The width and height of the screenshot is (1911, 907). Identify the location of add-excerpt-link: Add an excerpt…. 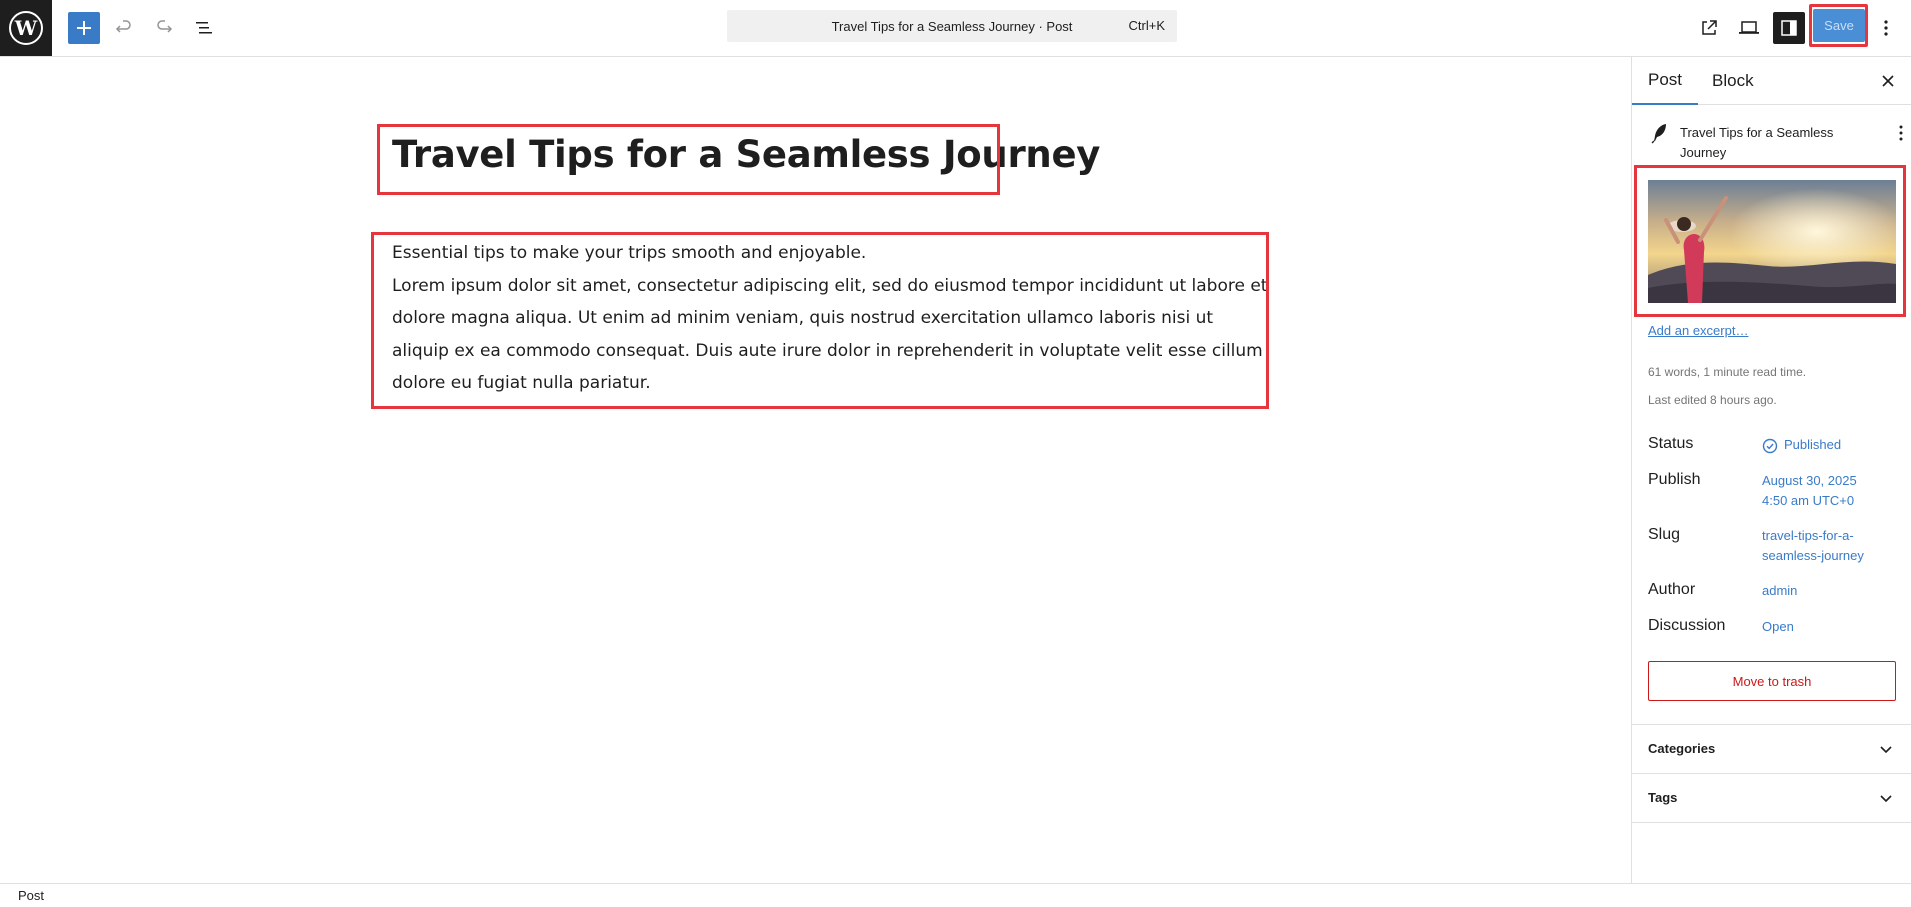
(1698, 330).